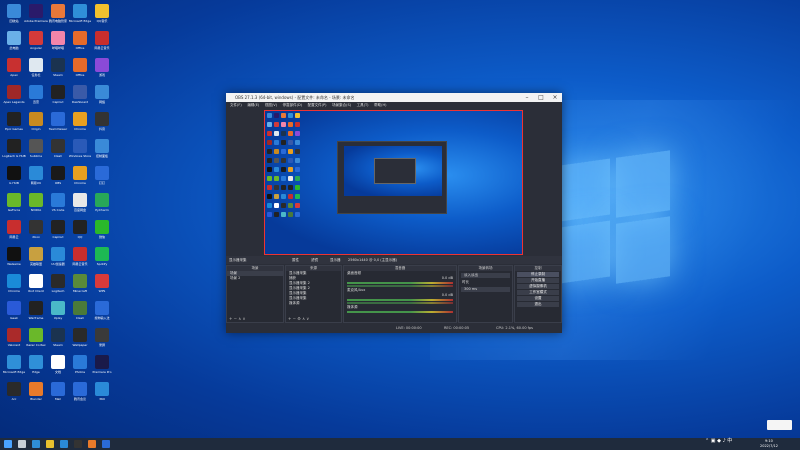 The width and height of the screenshot is (800, 450). I want to click on preview-canvas, so click(393, 182).